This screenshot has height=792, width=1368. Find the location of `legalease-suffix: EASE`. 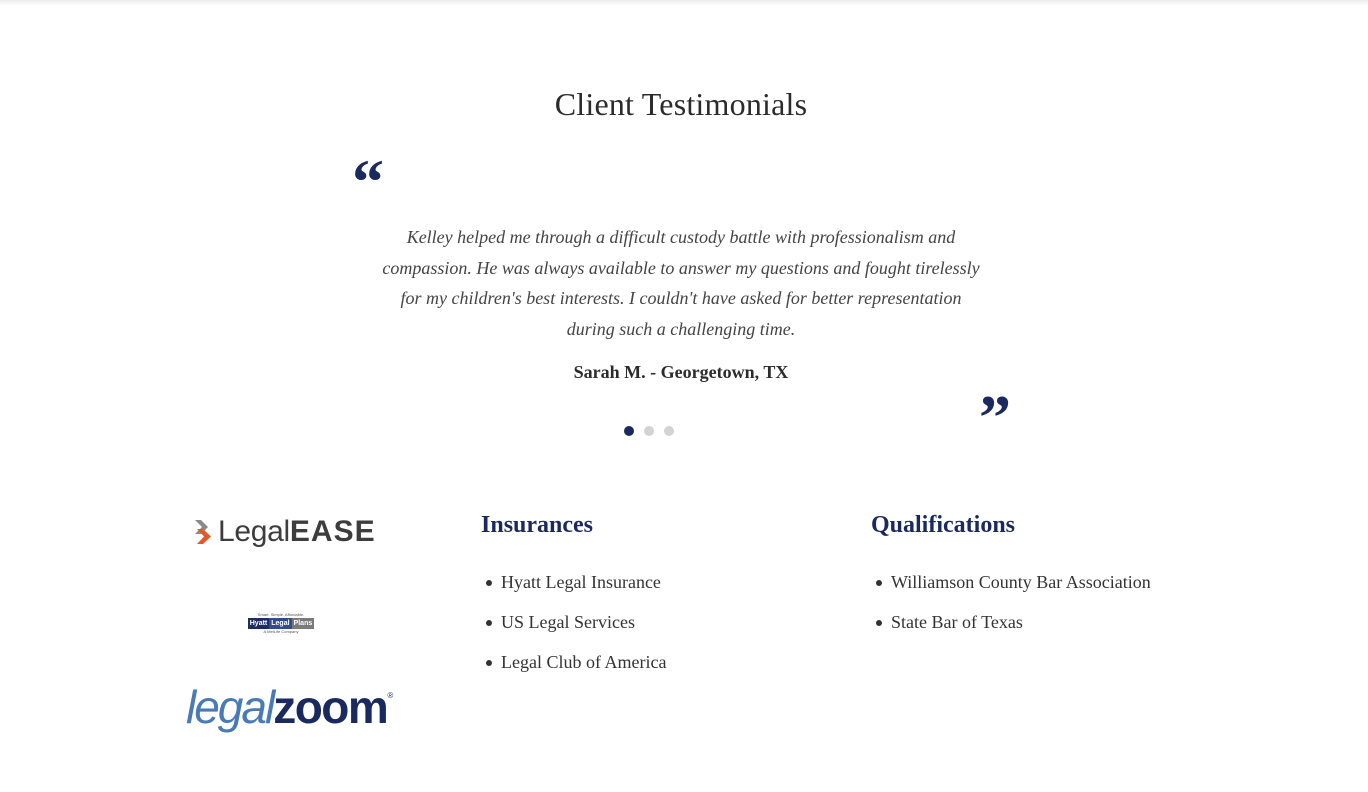

legalease-suffix: EASE is located at coordinates (332, 531).